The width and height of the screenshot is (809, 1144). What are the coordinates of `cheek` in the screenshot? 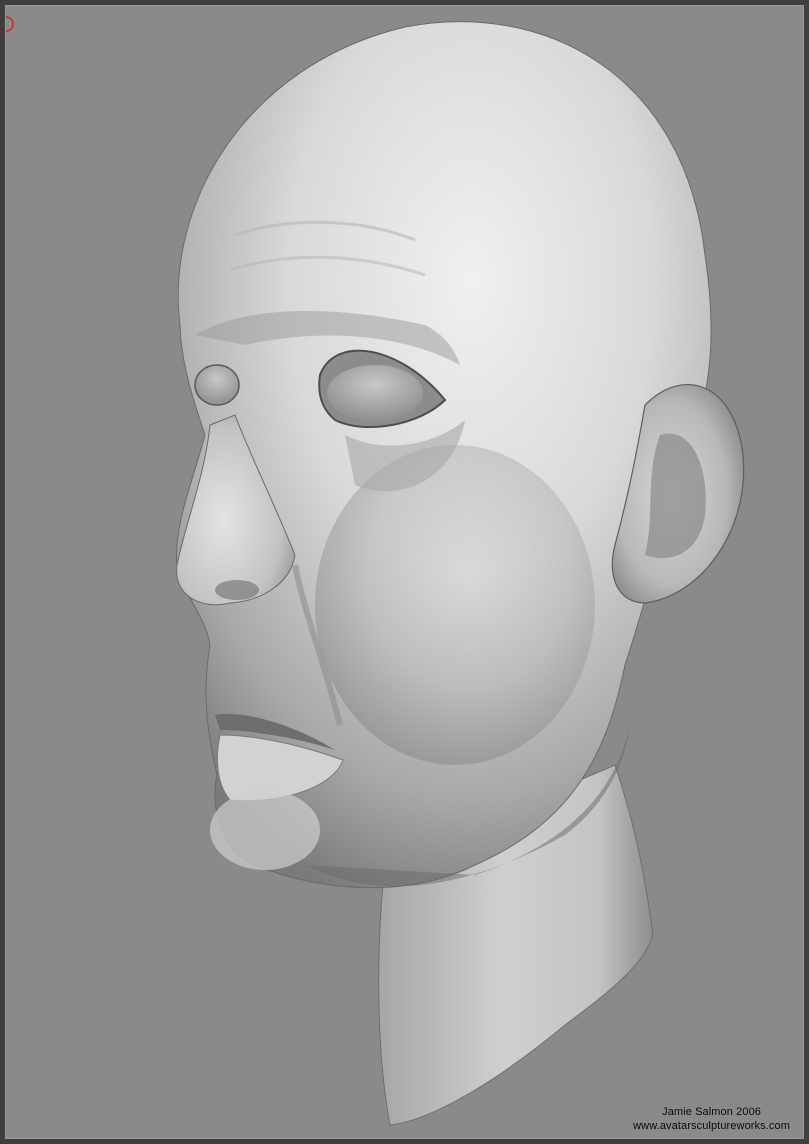 It's located at (455, 605).